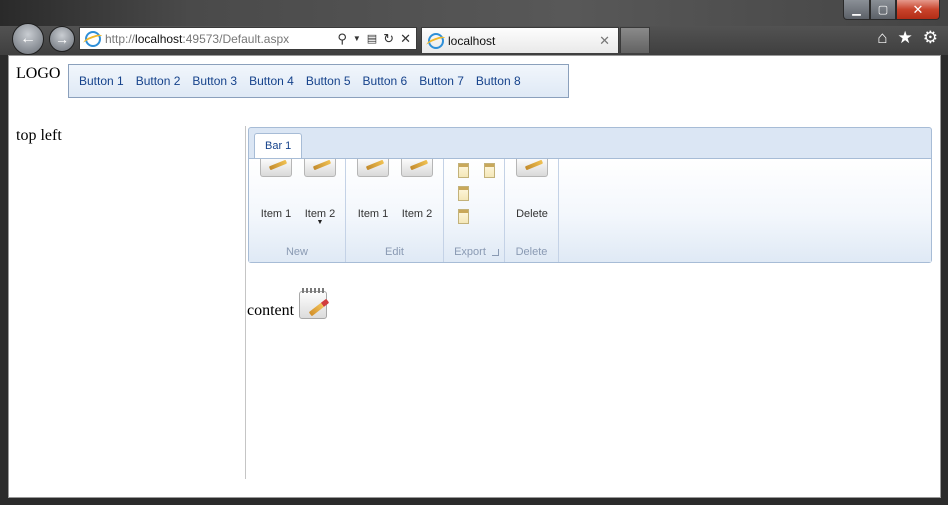 The image size is (948, 505). Describe the element at coordinates (532, 189) in the screenshot. I see `delete-button: Delete` at that location.